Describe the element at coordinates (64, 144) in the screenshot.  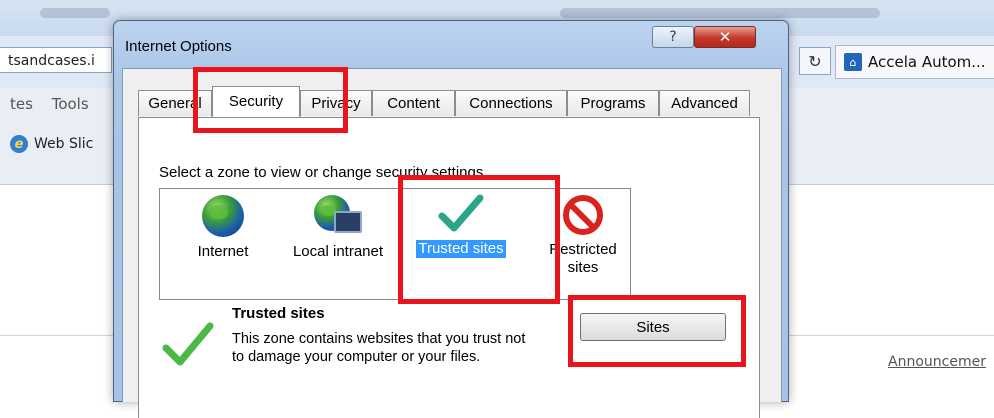
I see `web-slice-label: Web Slic` at that location.